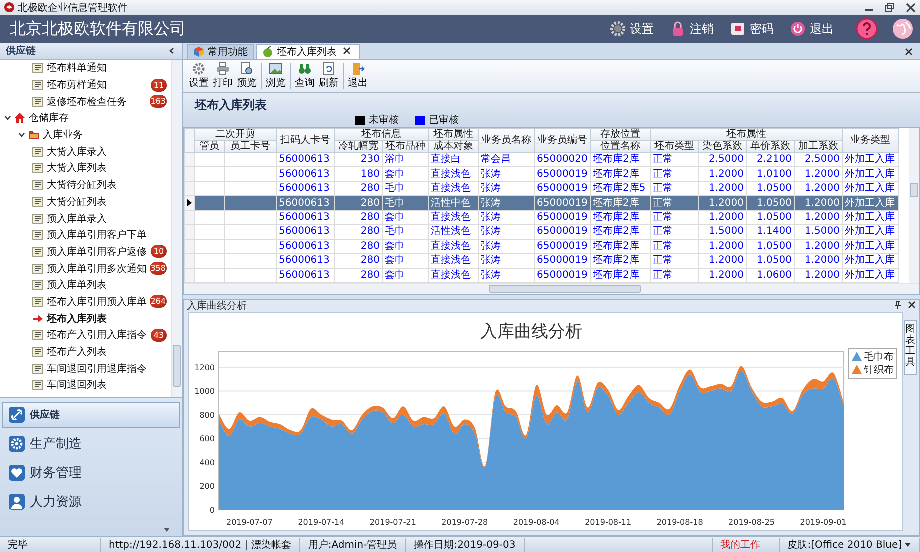 This screenshot has width=920, height=552. What do you see at coordinates (305, 69) in the screenshot?
I see `binoculars-icon` at bounding box center [305, 69].